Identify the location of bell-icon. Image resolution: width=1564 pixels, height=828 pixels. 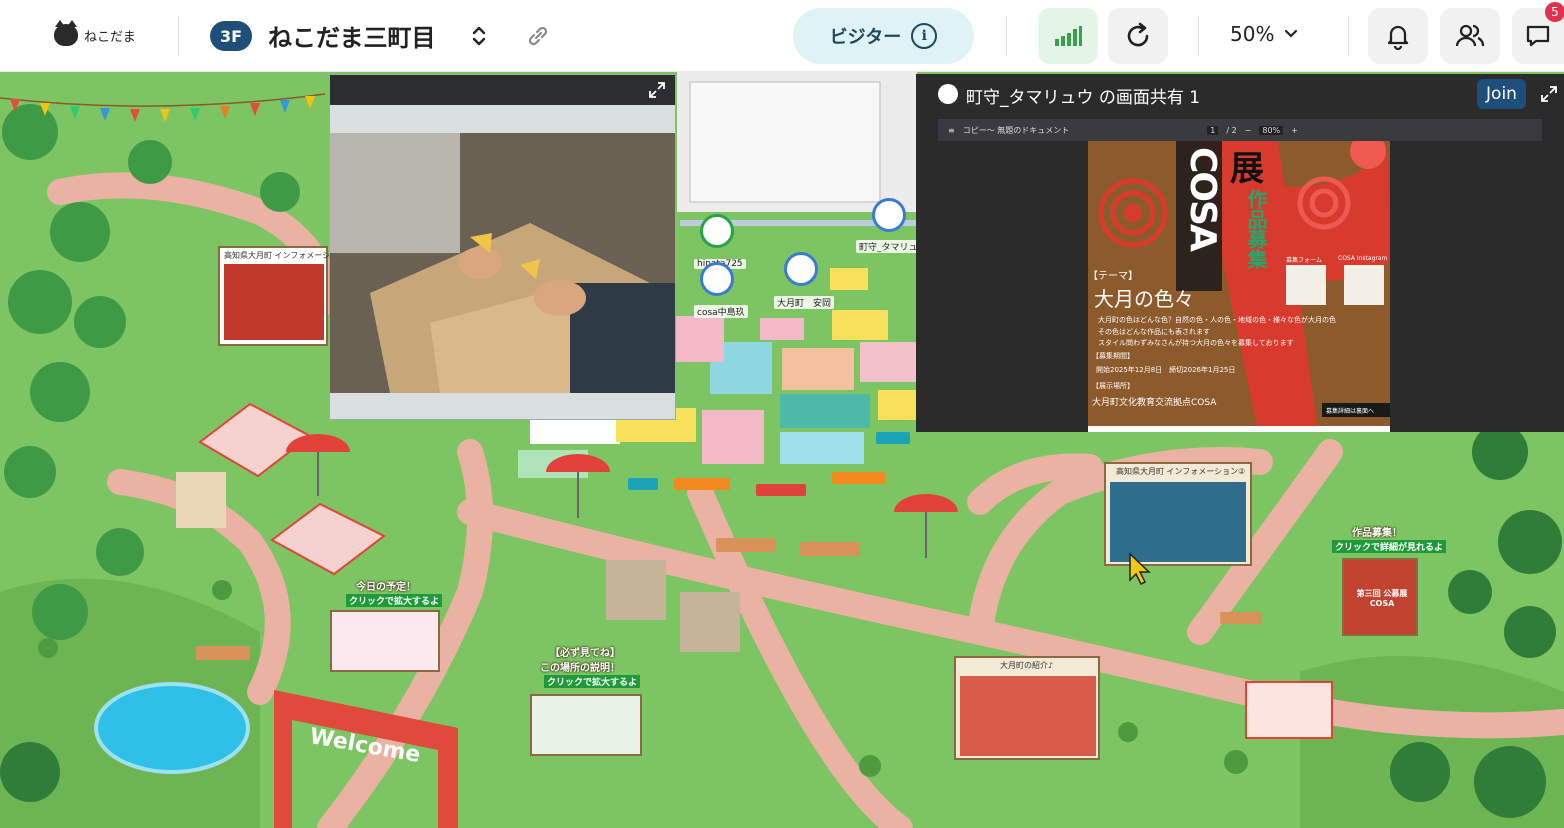
(1398, 37).